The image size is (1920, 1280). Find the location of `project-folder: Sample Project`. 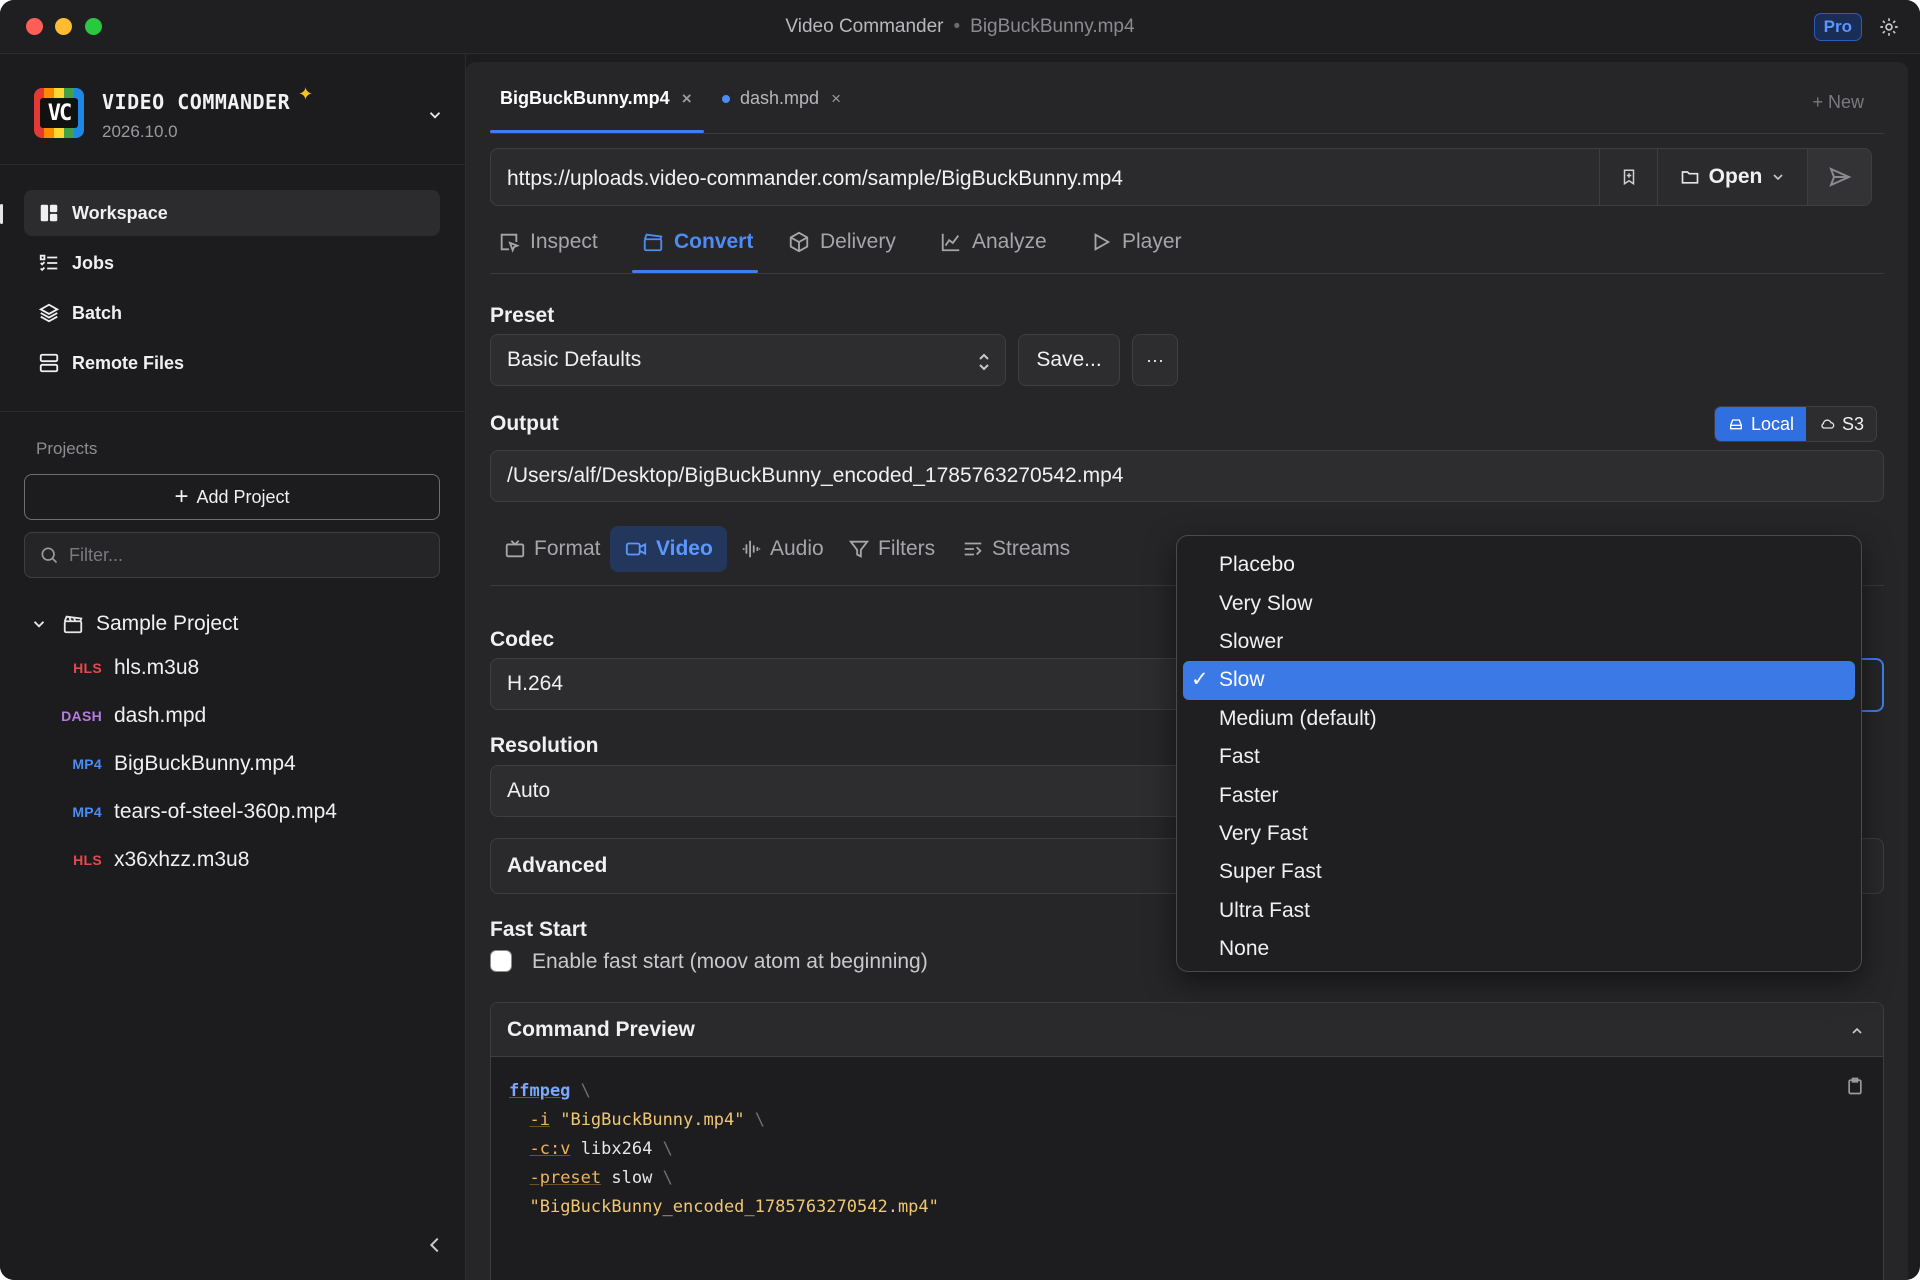

project-folder: Sample Project is located at coordinates (240, 624).